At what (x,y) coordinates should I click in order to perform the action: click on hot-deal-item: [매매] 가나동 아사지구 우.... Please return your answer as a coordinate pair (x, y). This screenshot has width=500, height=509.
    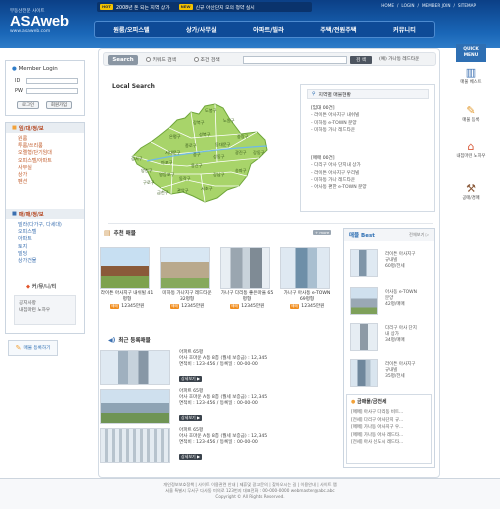
    Looking at the image, I should click on (377, 428).